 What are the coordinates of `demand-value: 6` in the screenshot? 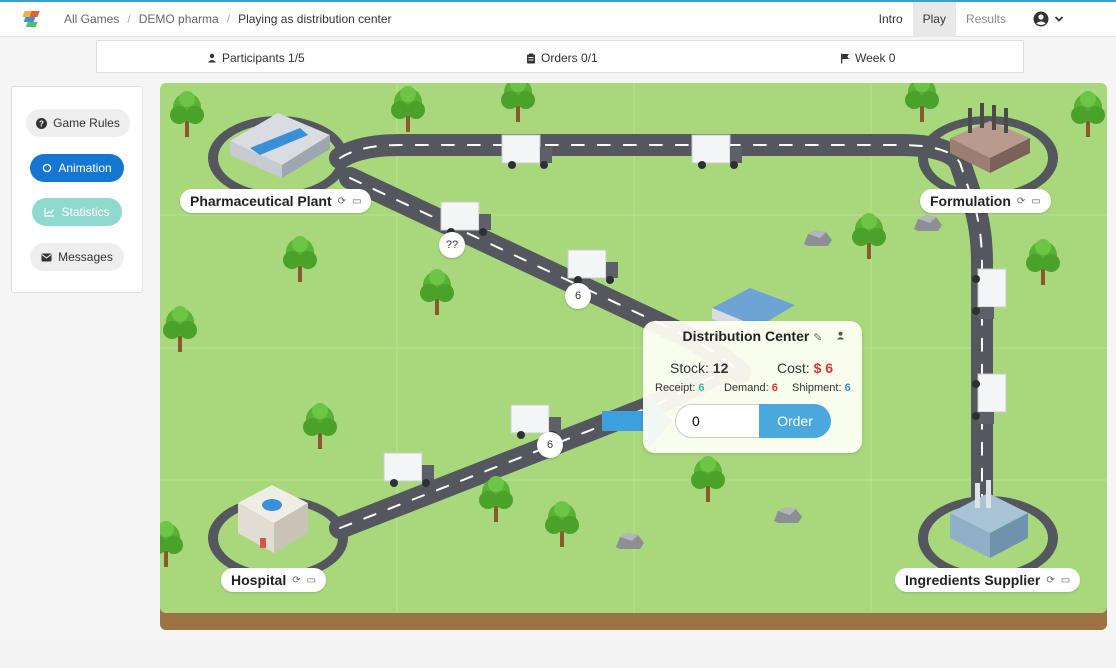 It's located at (774, 388).